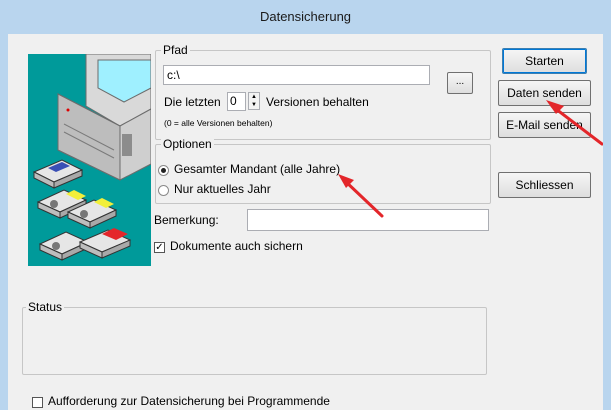 This screenshot has height=410, width=611. I want to click on red-arrow-annotation, so click(470, 159).